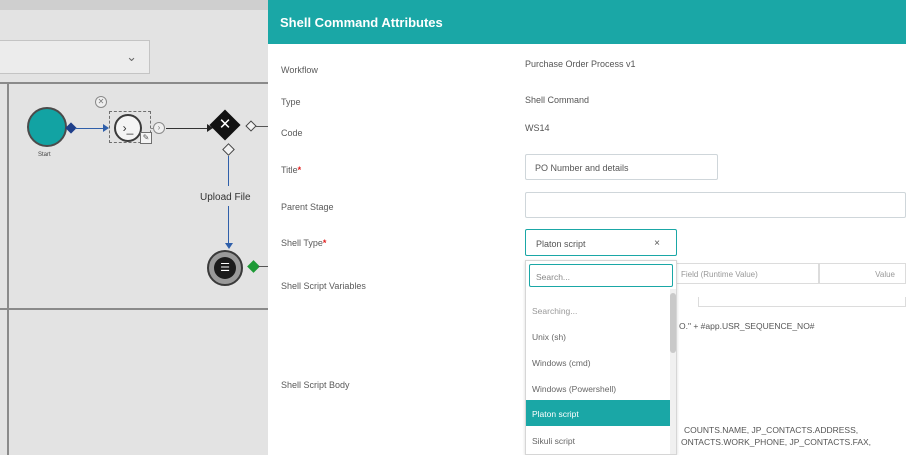  I want to click on script-variables-label: Shell Script Variables, so click(323, 286).